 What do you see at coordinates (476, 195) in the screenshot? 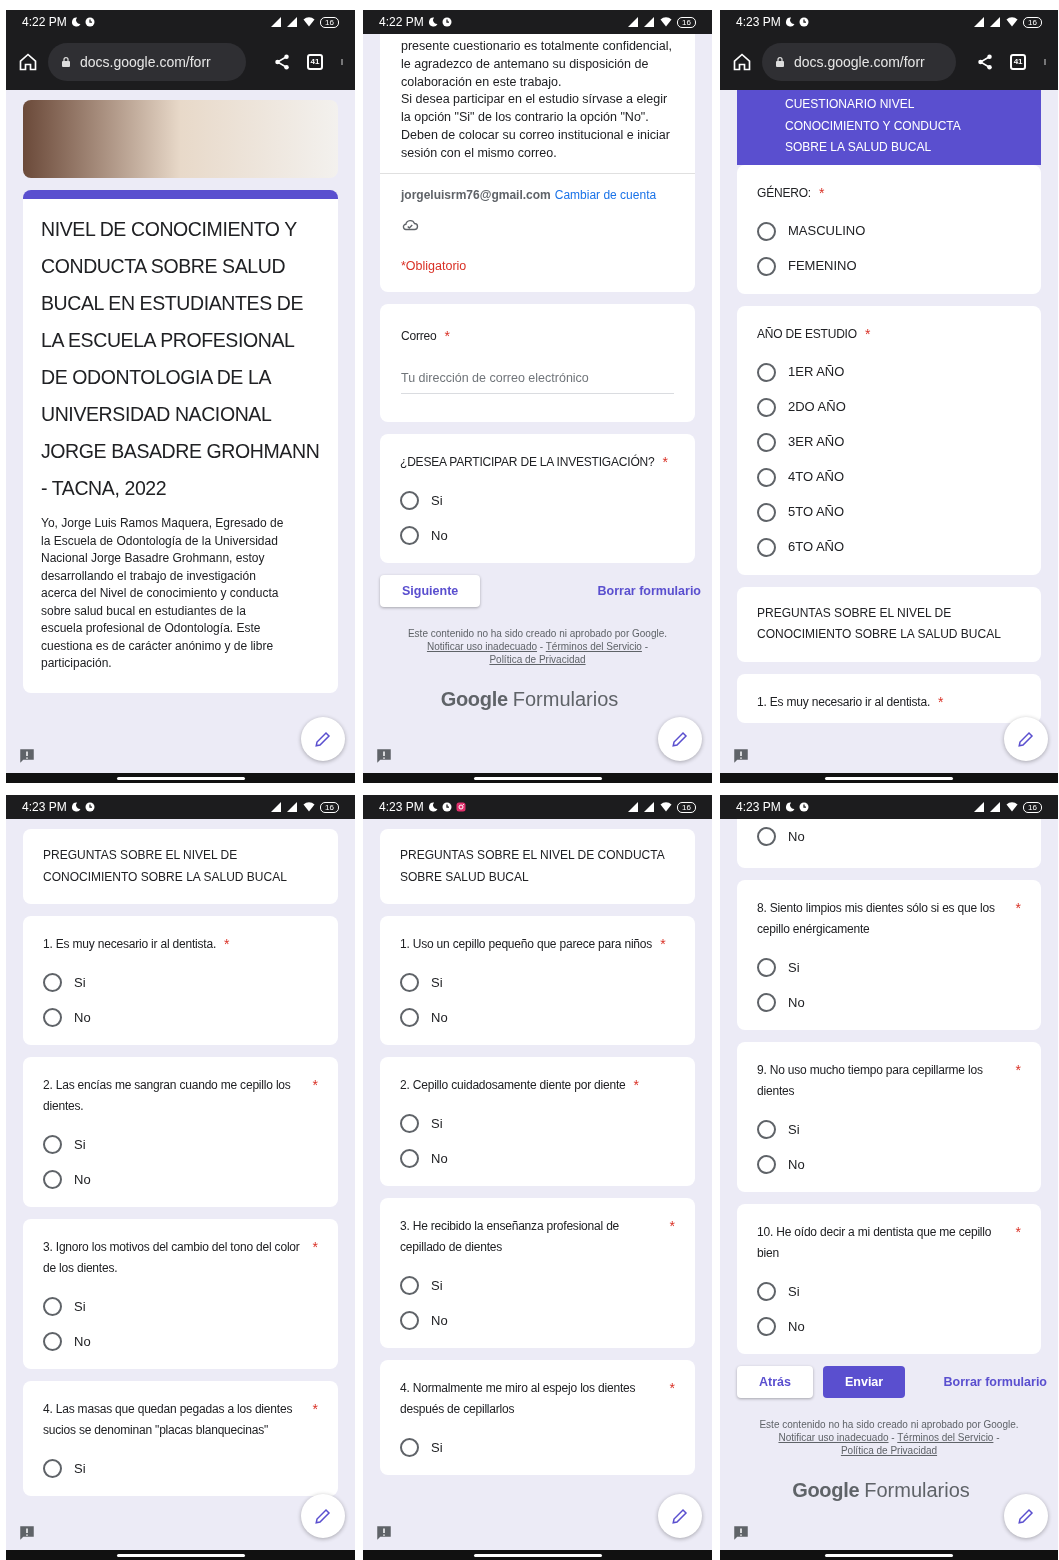
I see `account-email: jorgeluisrm76@gmail.com` at bounding box center [476, 195].